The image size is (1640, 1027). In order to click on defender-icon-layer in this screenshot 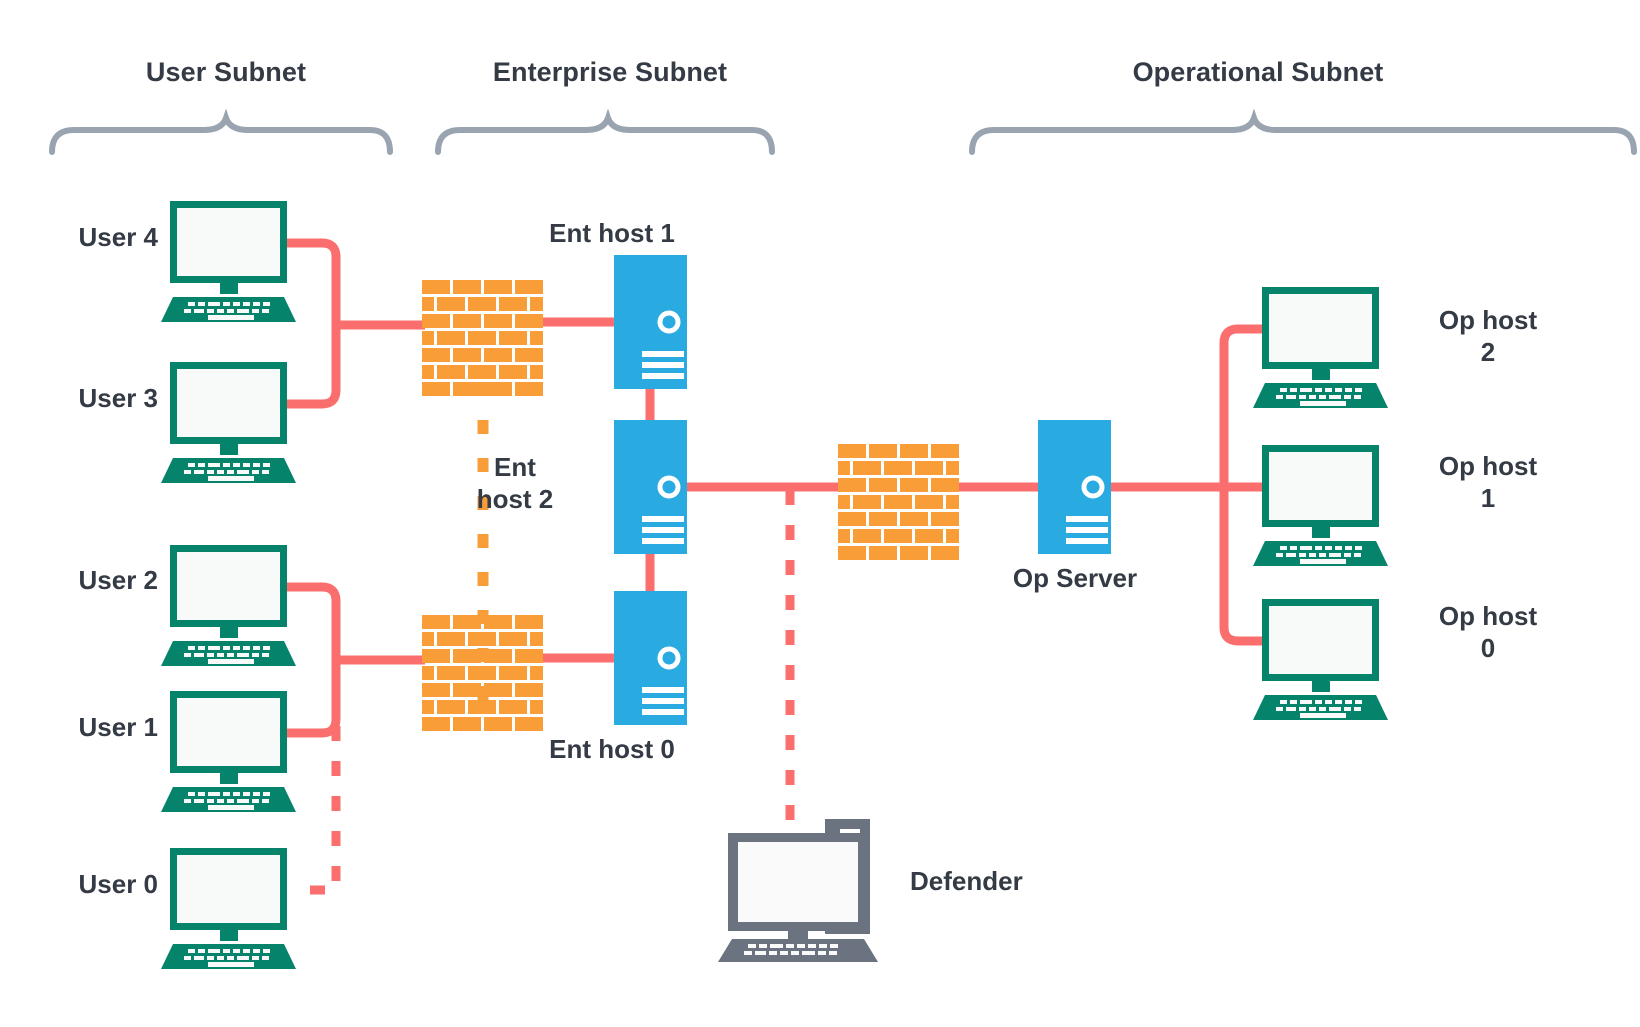, I will do `click(798, 890)`.